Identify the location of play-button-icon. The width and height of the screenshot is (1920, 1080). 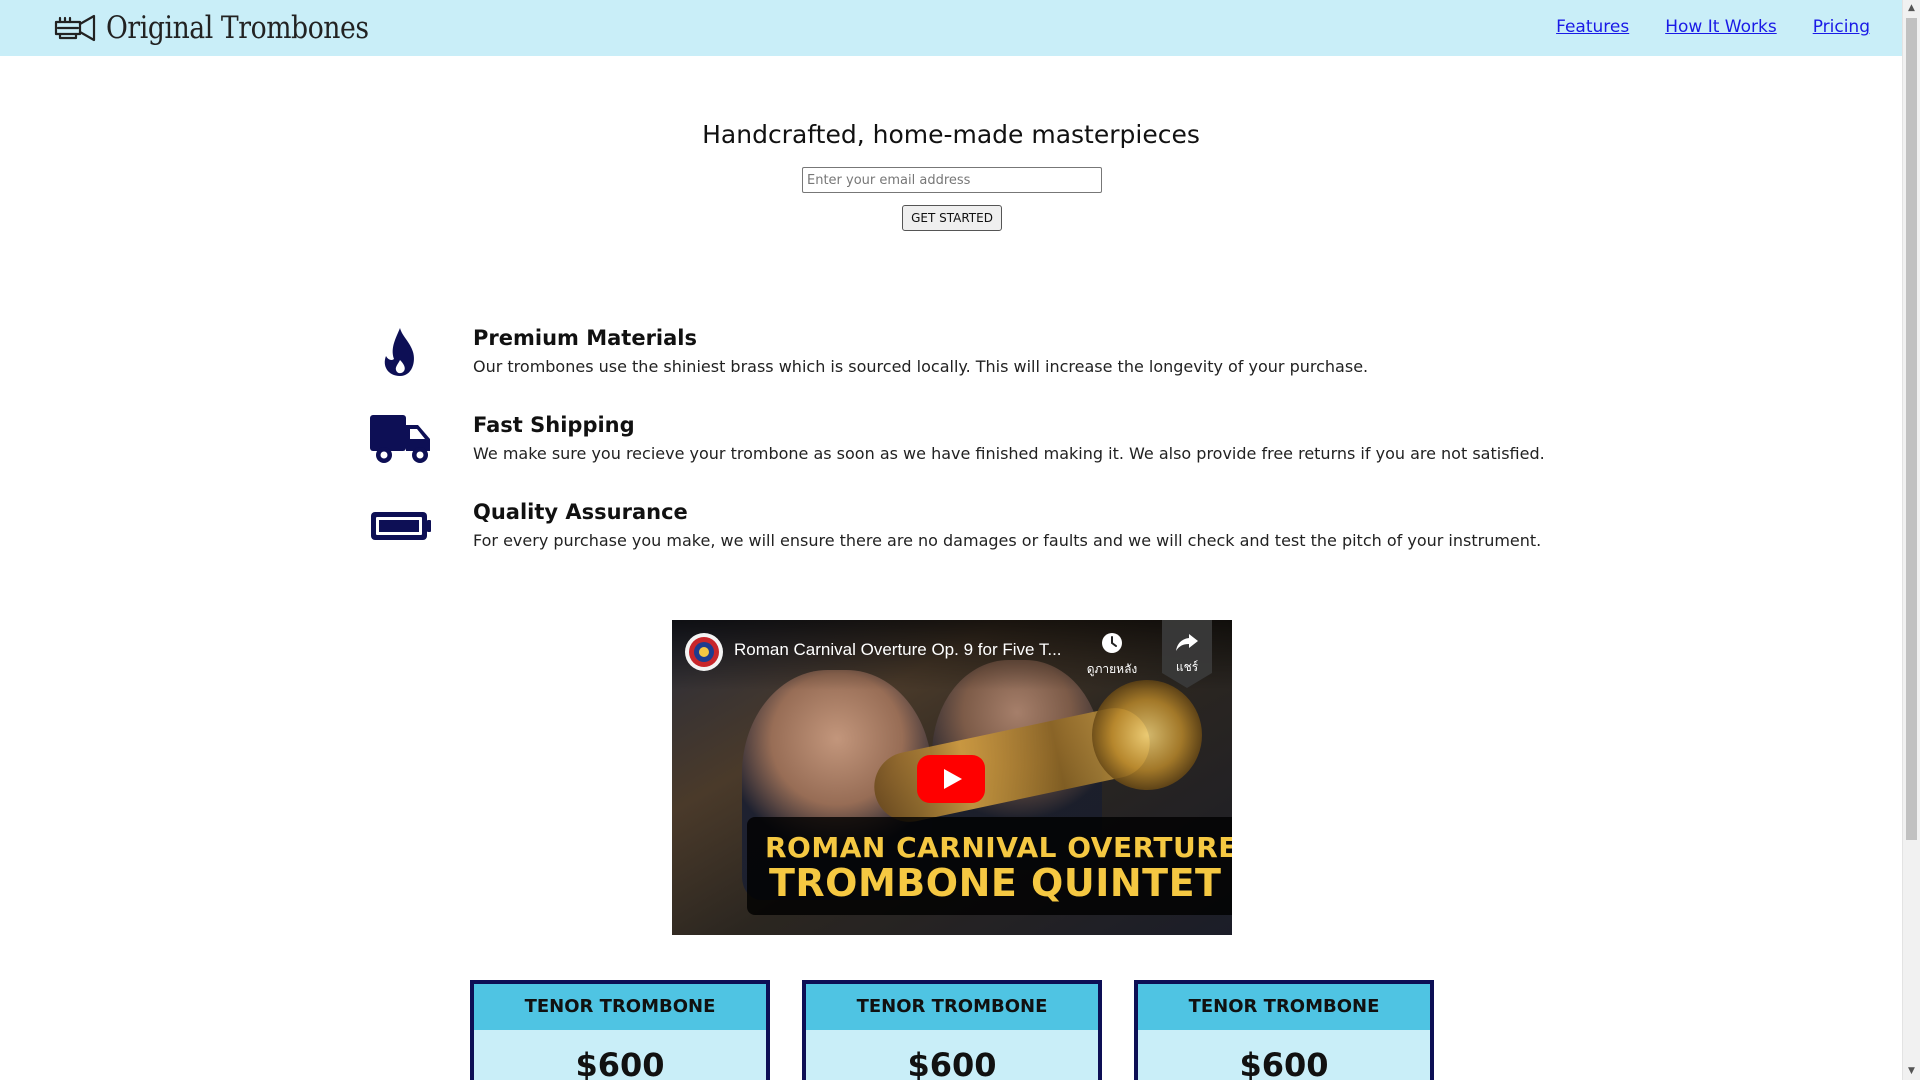
(951, 779).